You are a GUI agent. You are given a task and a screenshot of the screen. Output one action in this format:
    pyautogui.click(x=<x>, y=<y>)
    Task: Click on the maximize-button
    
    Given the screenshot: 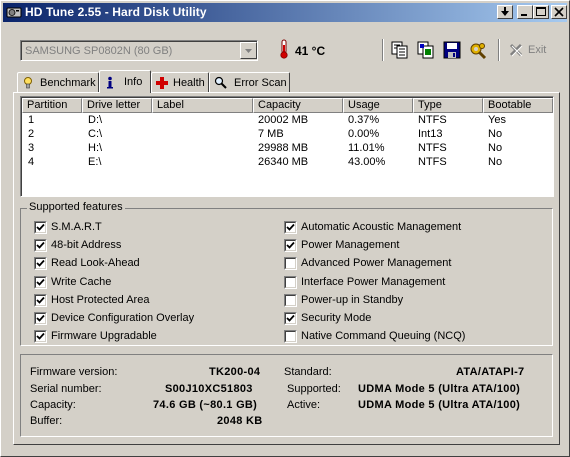 What is the action you would take?
    pyautogui.click(x=541, y=12)
    